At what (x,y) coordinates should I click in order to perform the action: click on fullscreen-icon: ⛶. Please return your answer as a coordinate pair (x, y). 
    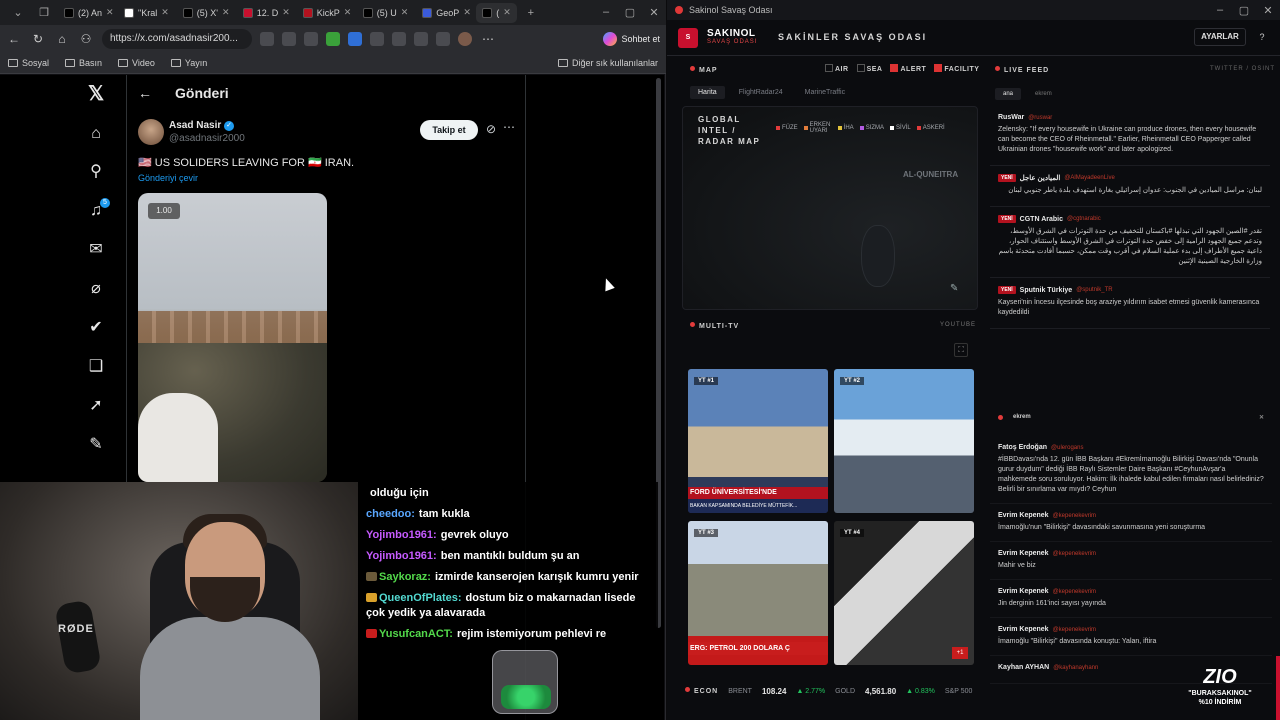
    Looking at the image, I should click on (961, 350).